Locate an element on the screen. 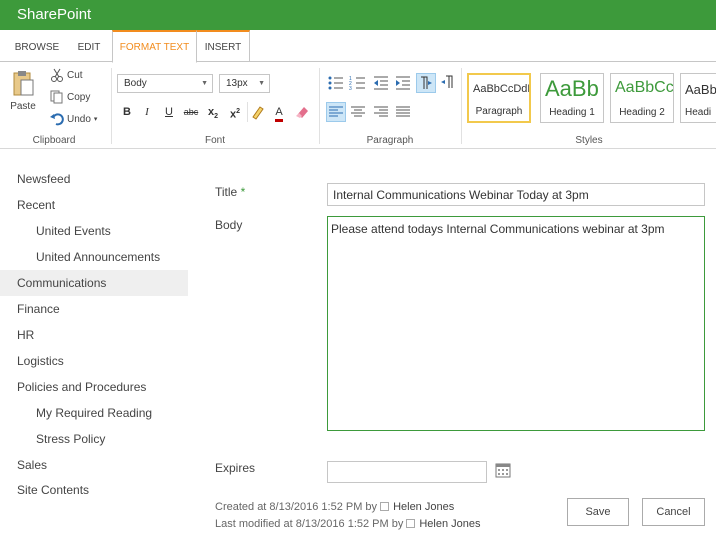  nav-item-communications: Communications is located at coordinates (94, 283).